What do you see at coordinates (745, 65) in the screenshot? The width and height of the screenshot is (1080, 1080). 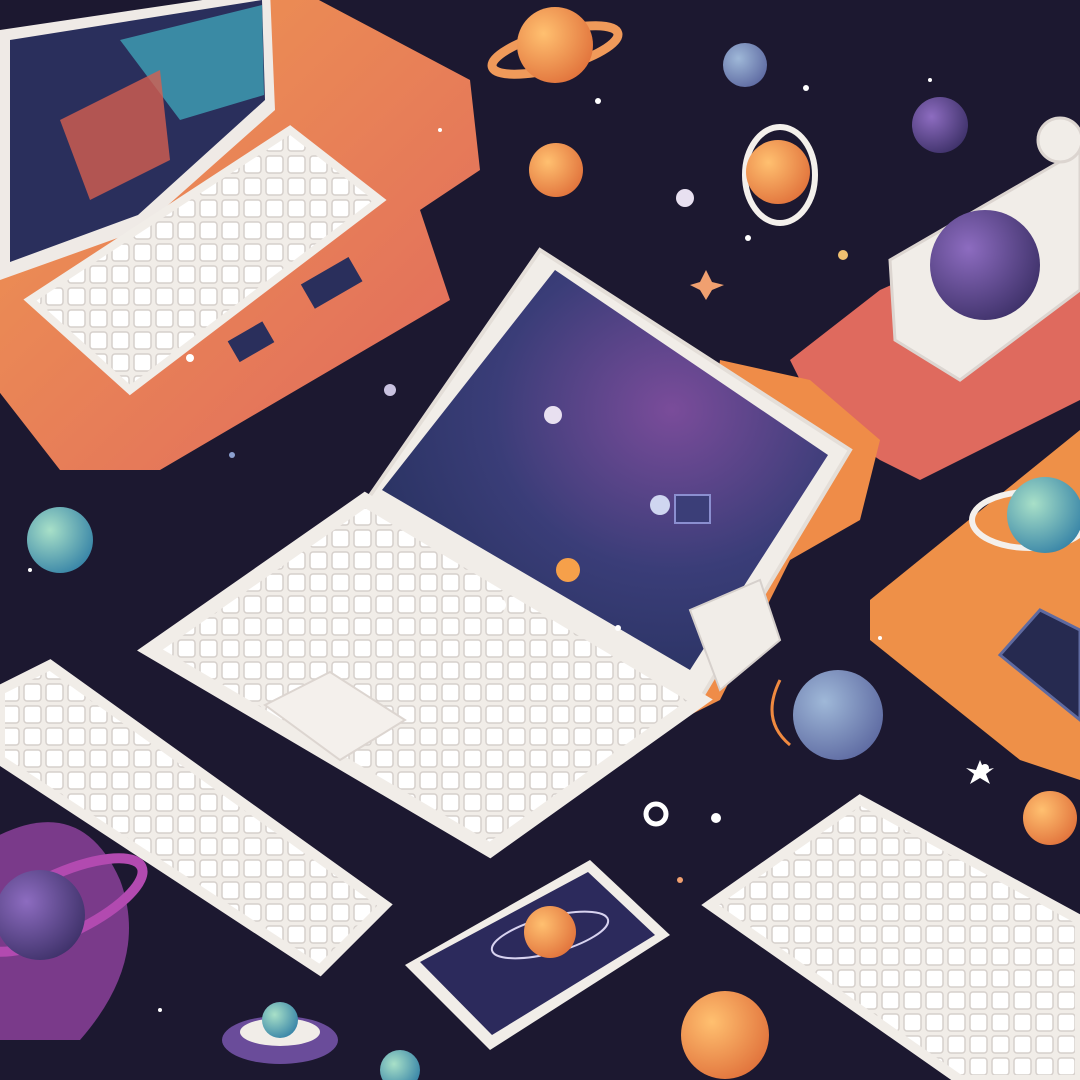 I see `planet-blue-small-top` at bounding box center [745, 65].